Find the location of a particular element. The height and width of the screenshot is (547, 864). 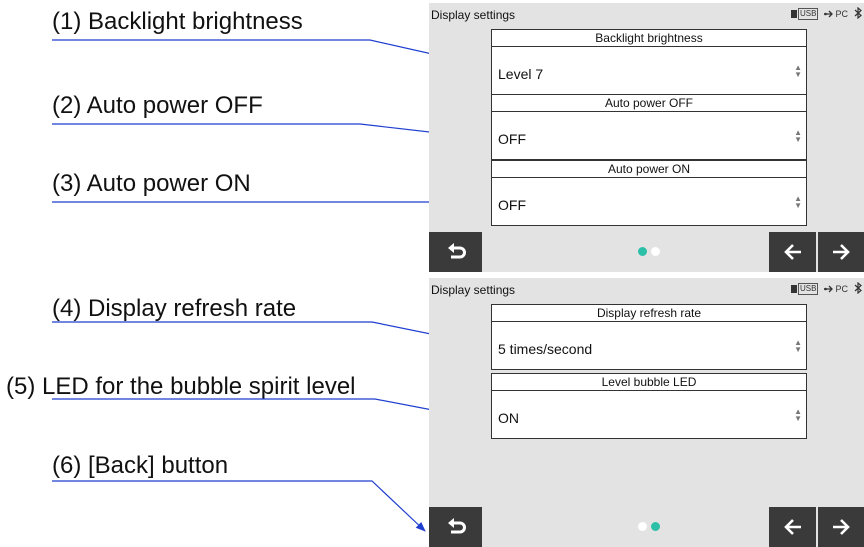

setting-label: Level bubble LED is located at coordinates (649, 381).